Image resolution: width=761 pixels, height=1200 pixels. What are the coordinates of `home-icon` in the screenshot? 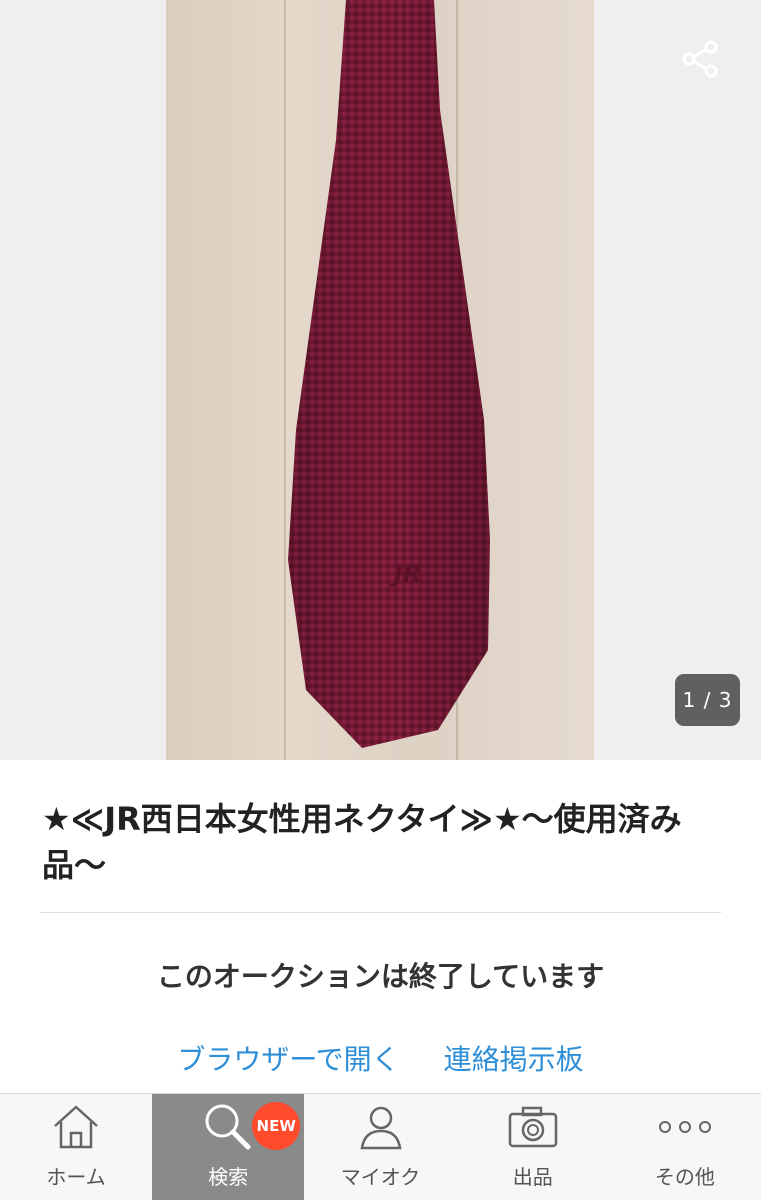 It's located at (76, 1127).